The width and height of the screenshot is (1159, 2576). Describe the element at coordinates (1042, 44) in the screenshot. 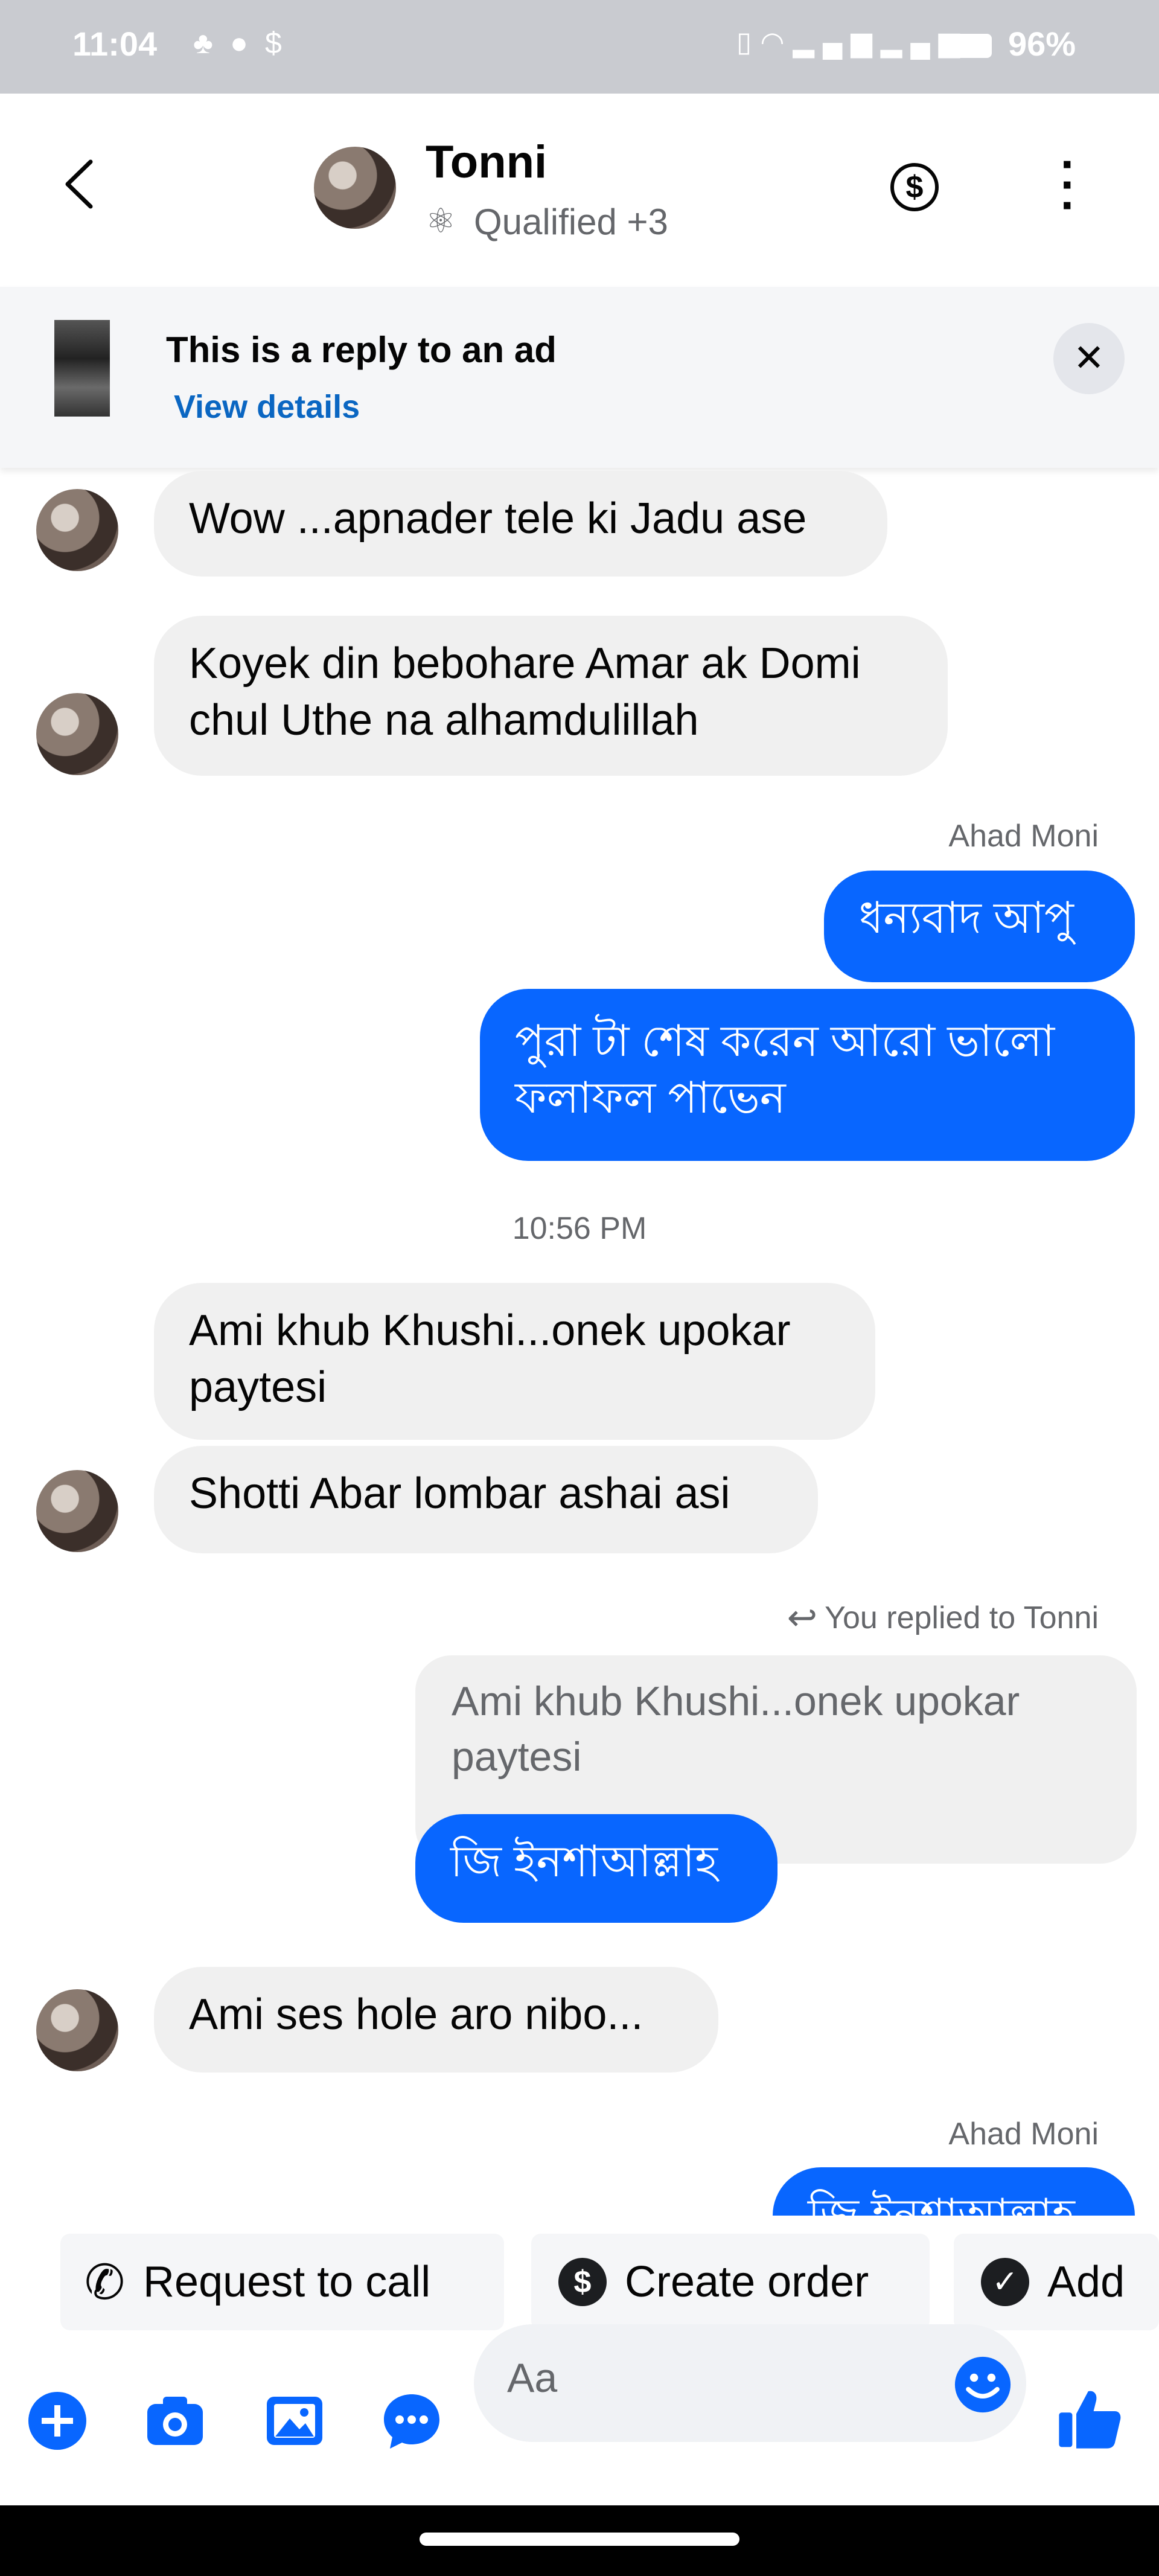

I see `battery-level: 96%` at that location.